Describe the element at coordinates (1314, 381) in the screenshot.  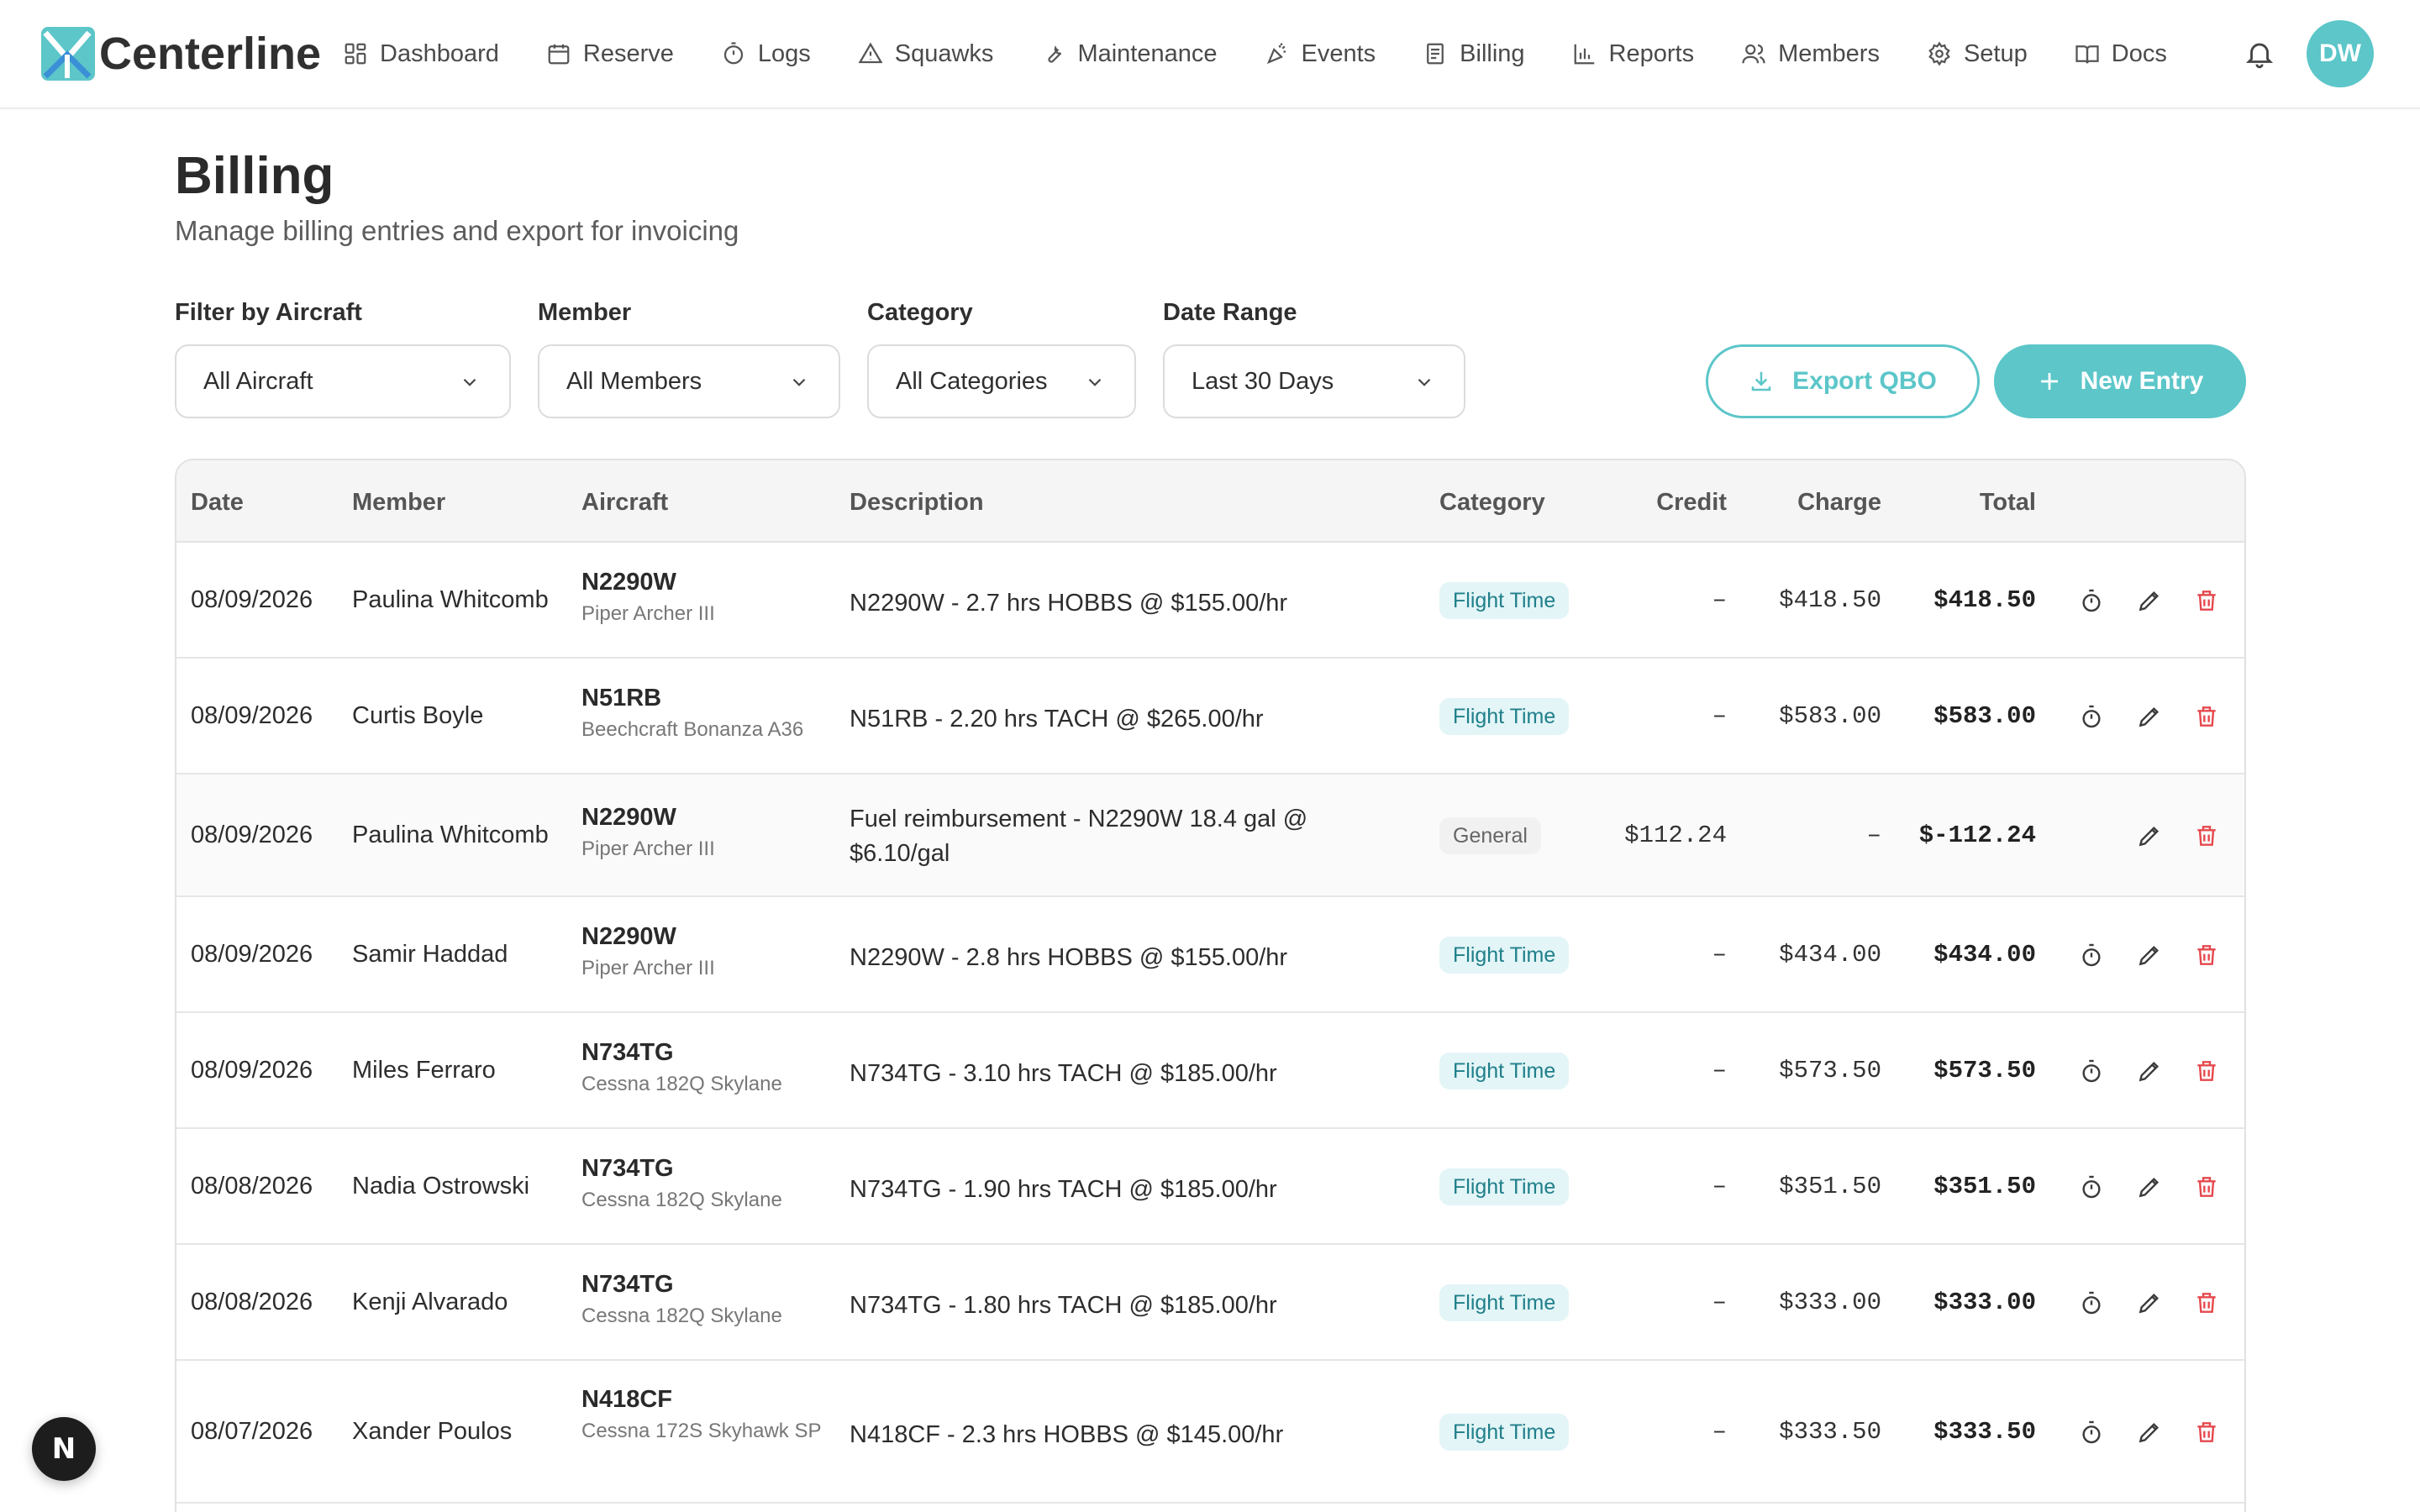
I see `date-range-filter-select: Last 30 Days` at that location.